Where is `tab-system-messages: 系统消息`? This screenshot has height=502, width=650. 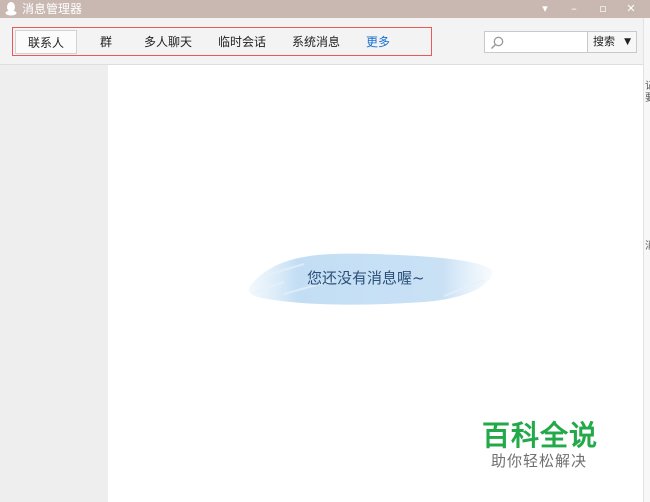 tab-system-messages: 系统消息 is located at coordinates (316, 42).